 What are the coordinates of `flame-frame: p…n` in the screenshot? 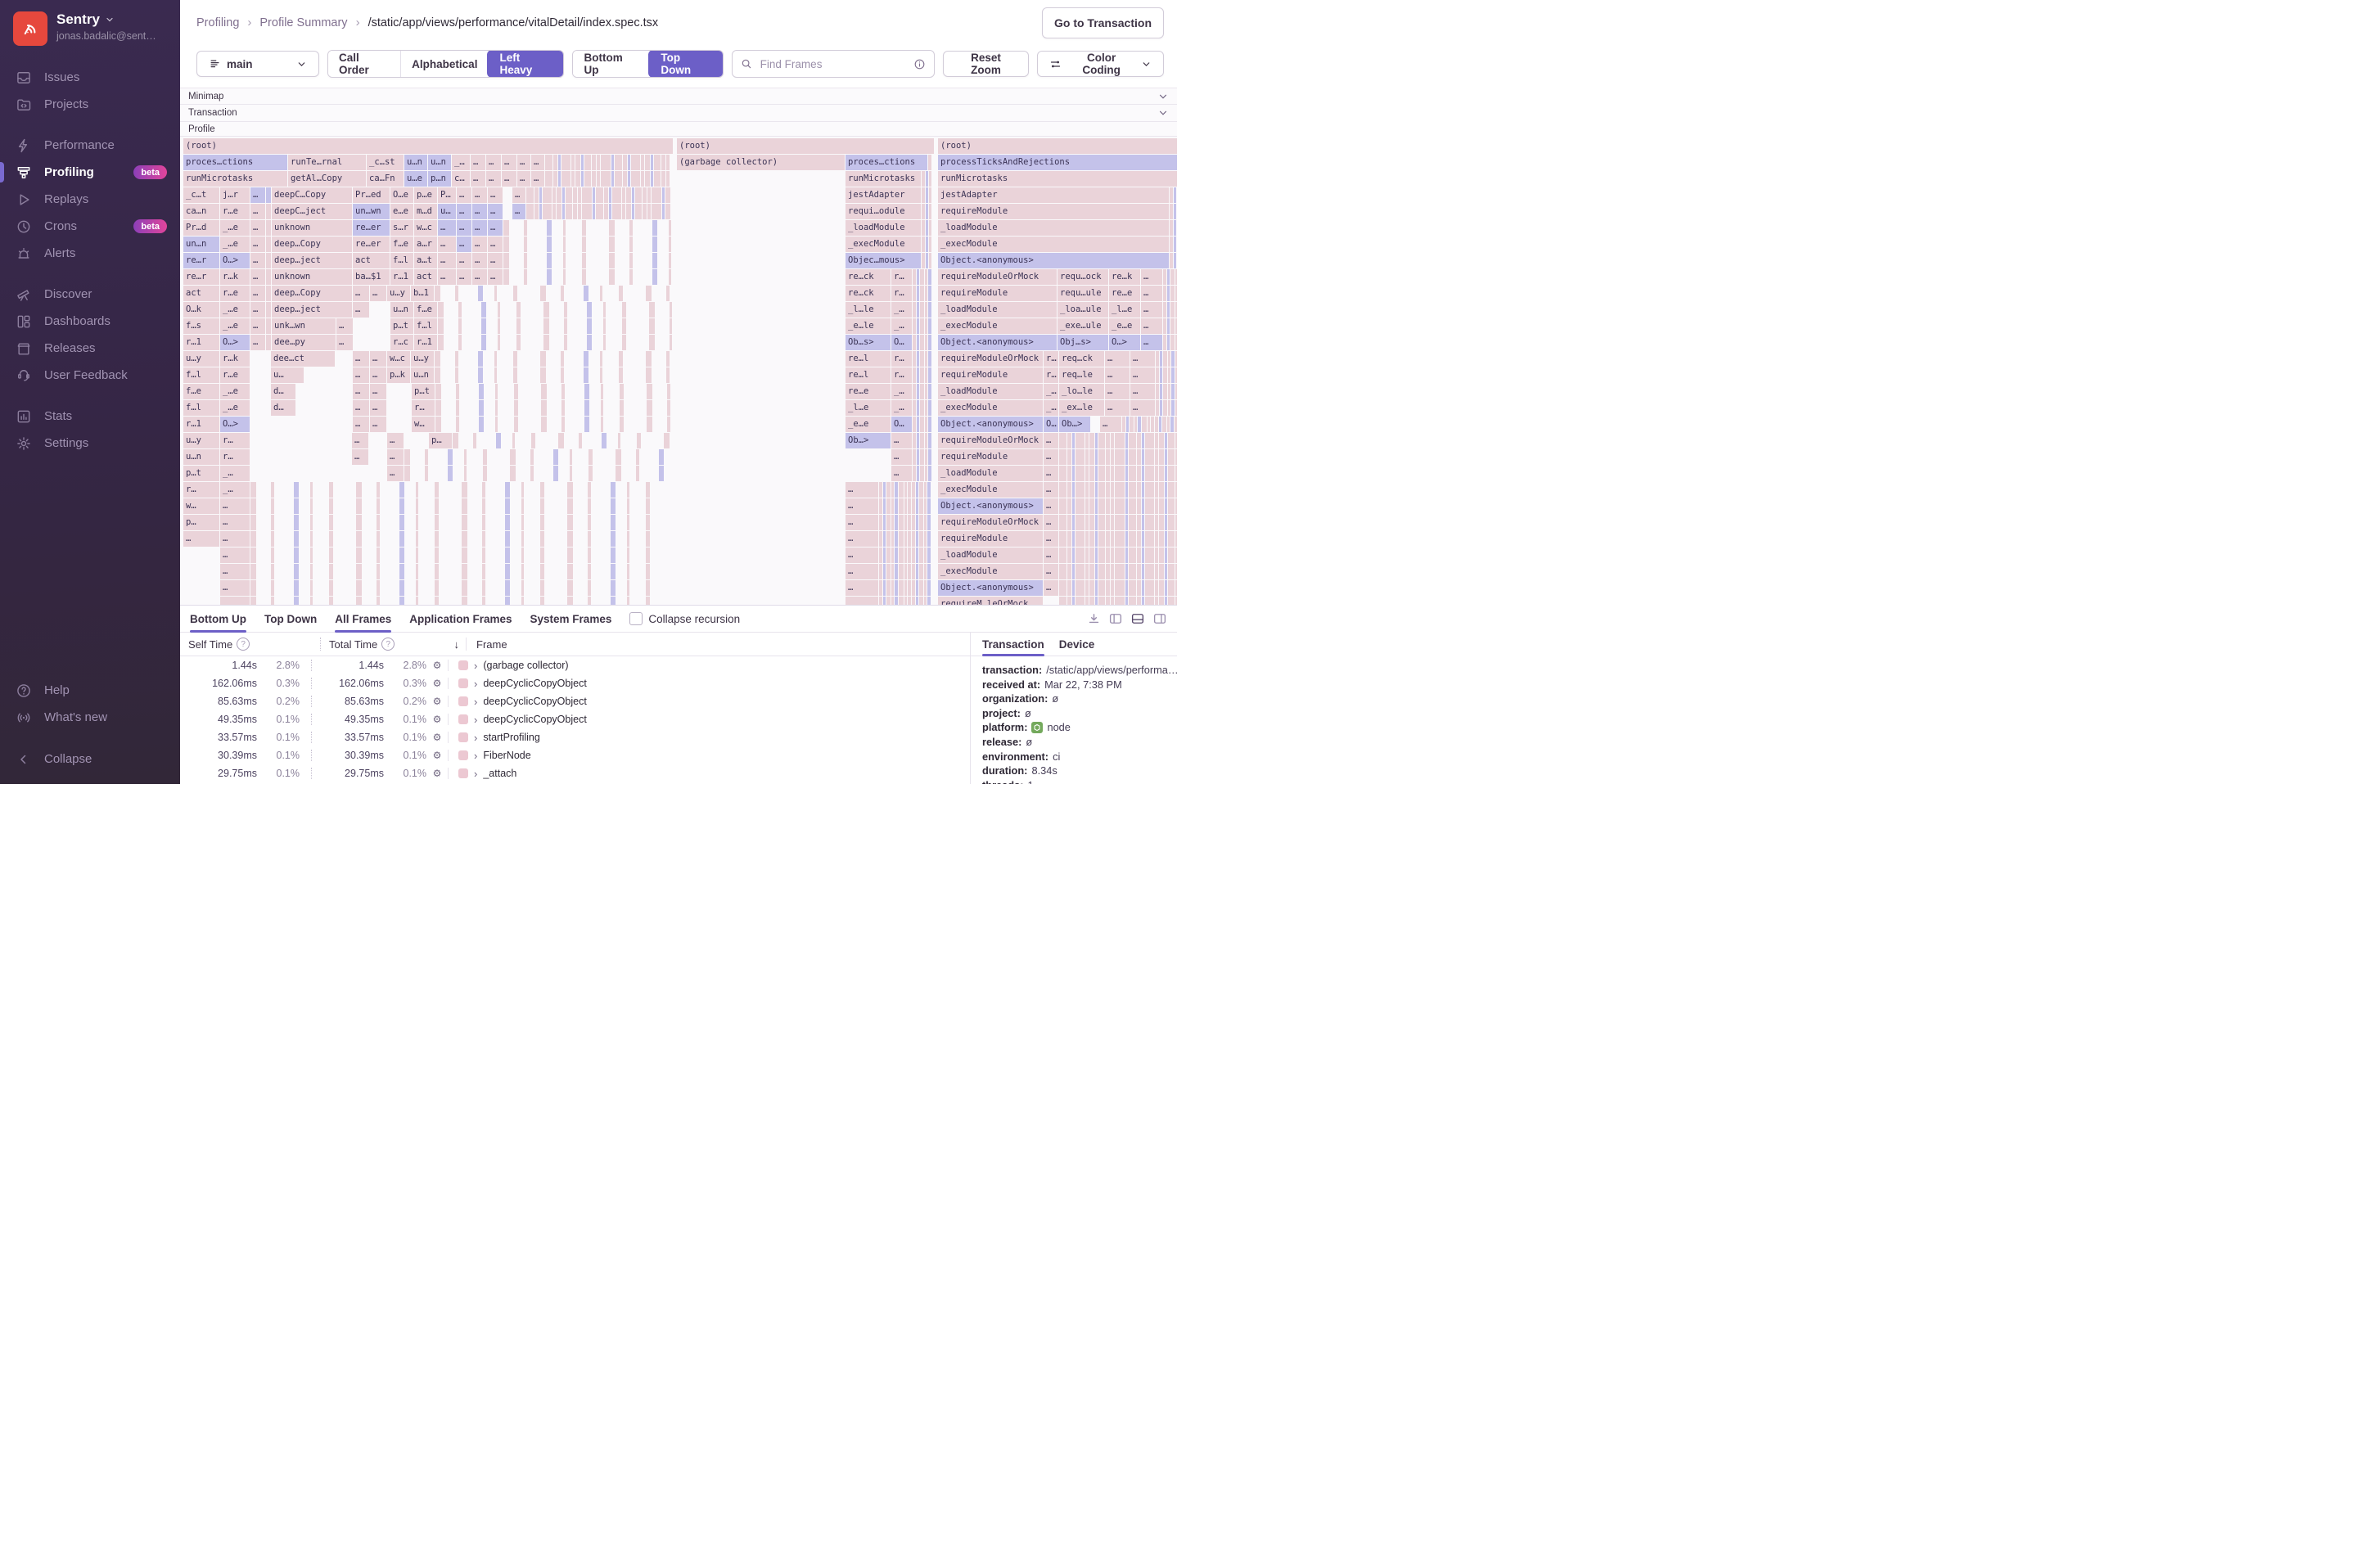 It's located at (439, 179).